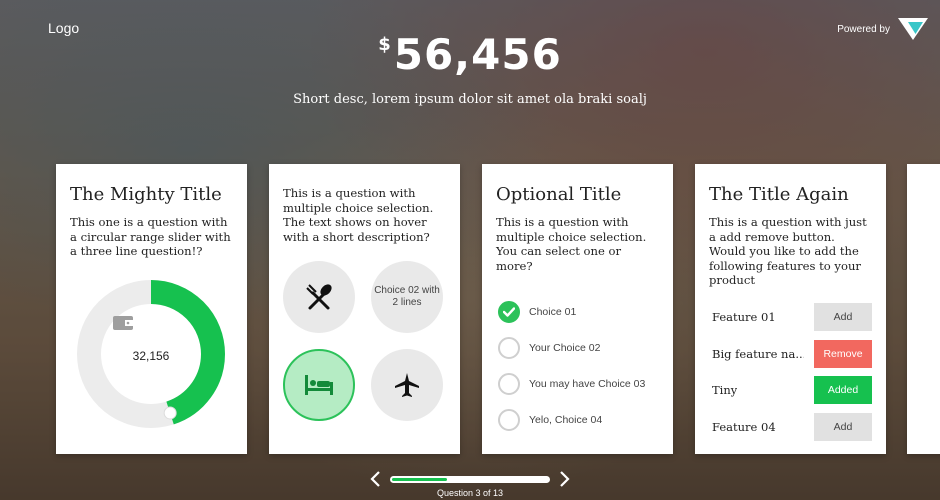 This screenshot has height=500, width=940. I want to click on choice-flight, so click(407, 385).